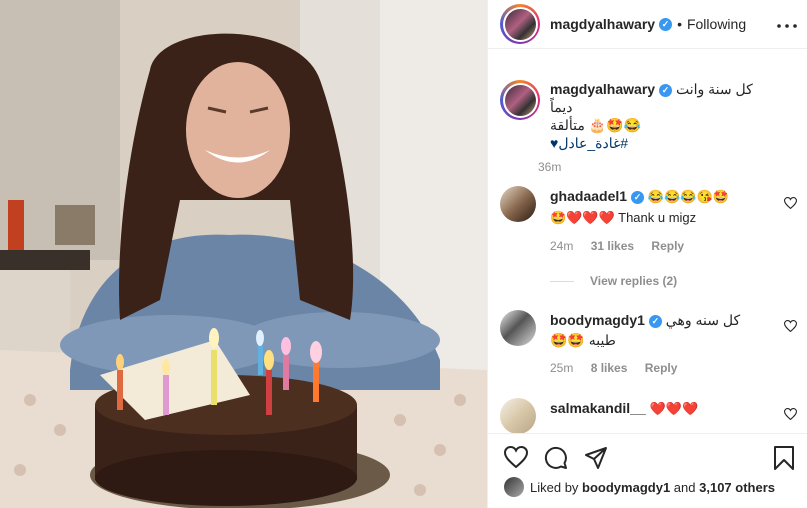 The image size is (807, 508). I want to click on liker-username: boodymagdy1, so click(626, 487).